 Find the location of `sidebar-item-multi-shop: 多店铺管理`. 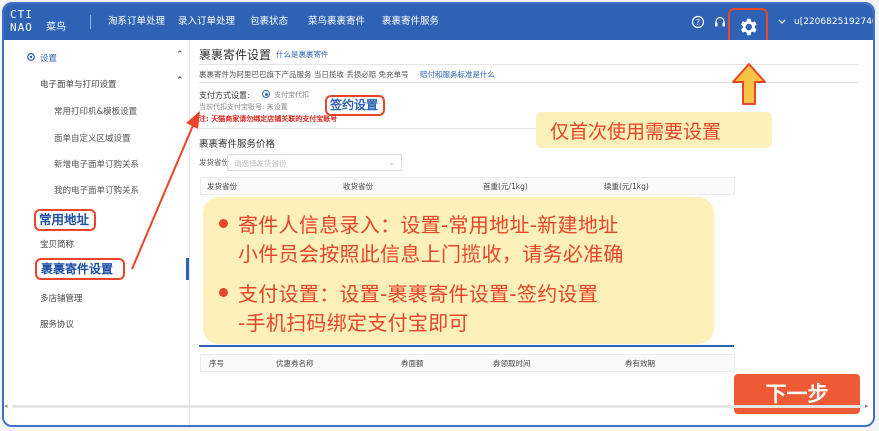

sidebar-item-multi-shop: 多店铺管理 is located at coordinates (61, 298).